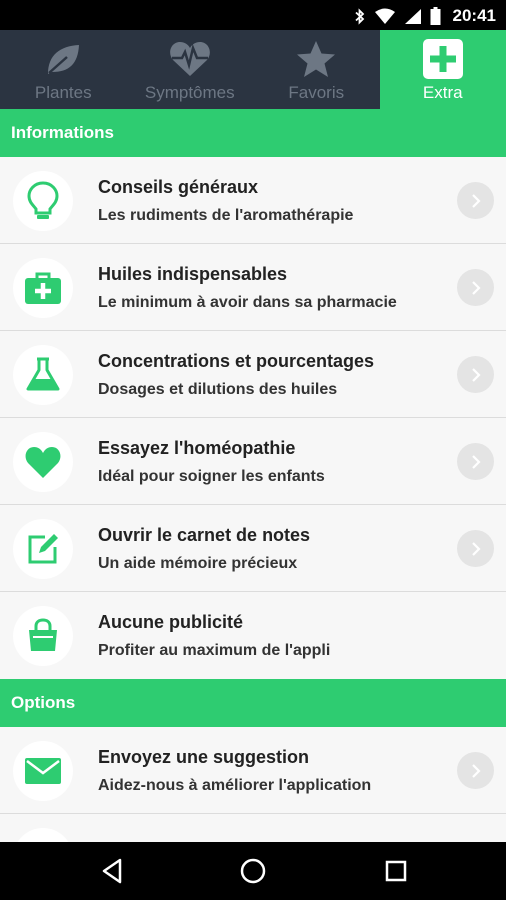  I want to click on heart-pulse-icon, so click(190, 59).